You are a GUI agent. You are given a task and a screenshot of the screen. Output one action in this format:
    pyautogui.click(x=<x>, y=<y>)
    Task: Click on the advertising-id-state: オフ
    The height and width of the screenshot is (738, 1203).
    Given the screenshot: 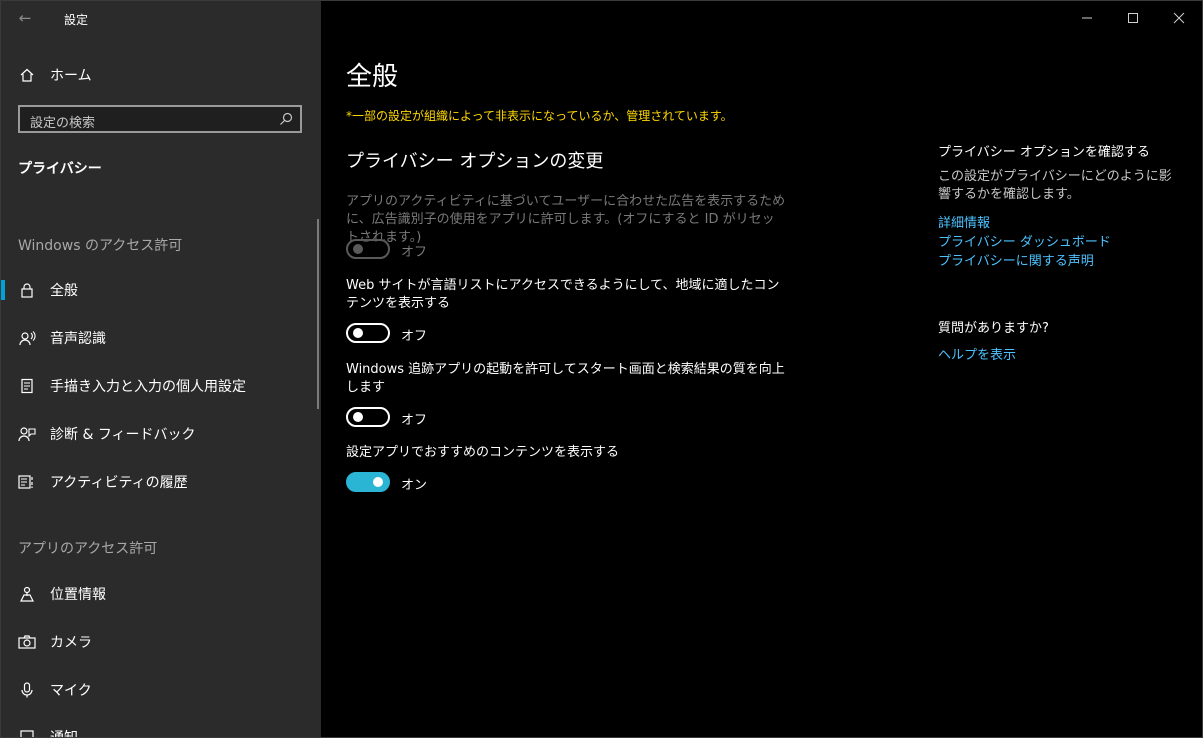 What is the action you would take?
    pyautogui.click(x=414, y=252)
    